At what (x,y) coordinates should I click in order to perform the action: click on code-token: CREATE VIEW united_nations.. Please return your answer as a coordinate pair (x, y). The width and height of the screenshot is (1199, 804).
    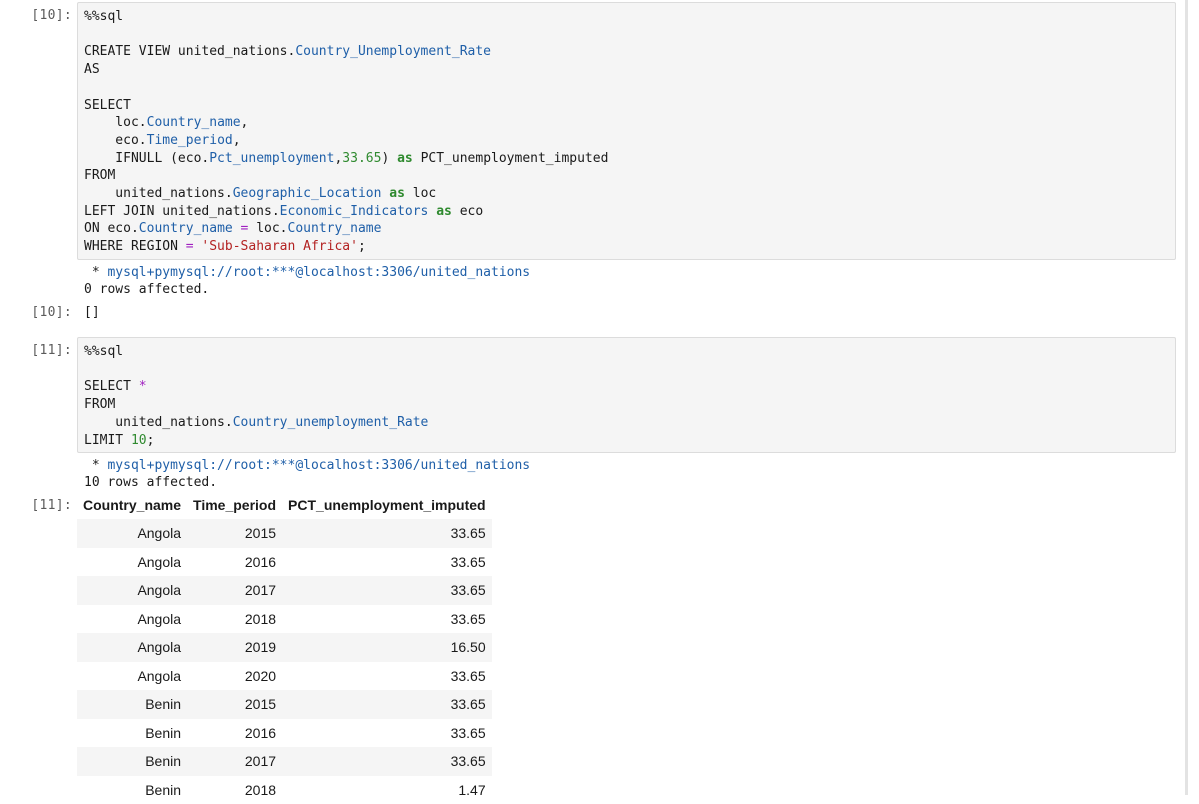
    Looking at the image, I should click on (189, 51).